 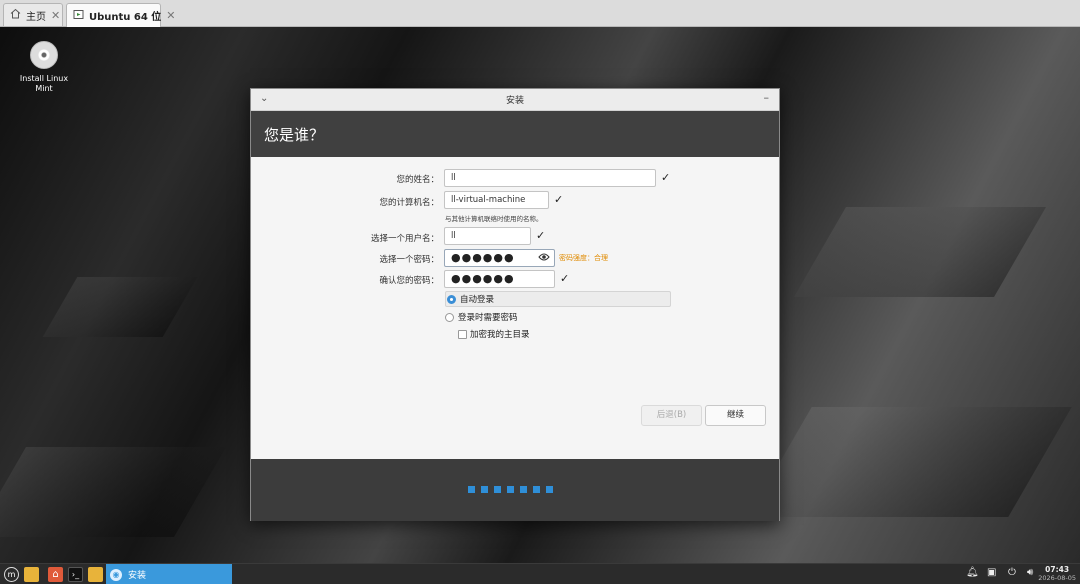 What do you see at coordinates (558, 299) in the screenshot?
I see `auto-login-option: 自动登录` at bounding box center [558, 299].